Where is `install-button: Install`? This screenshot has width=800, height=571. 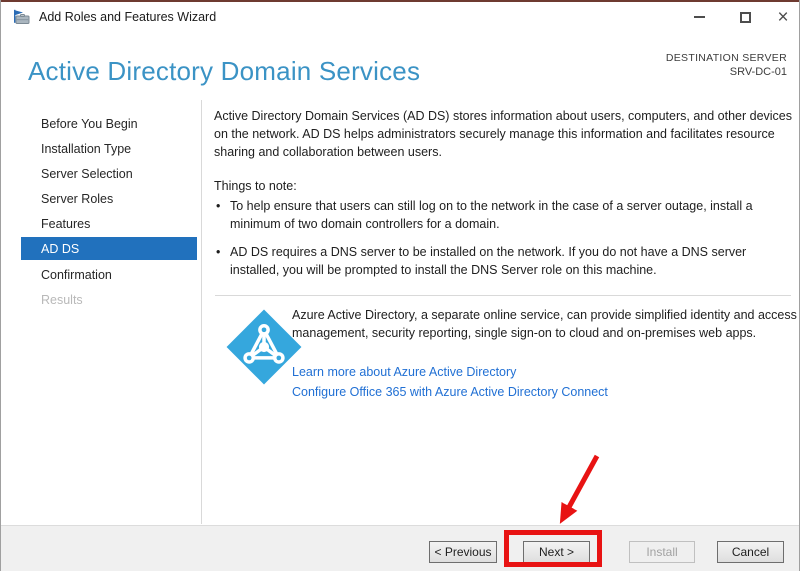
install-button: Install is located at coordinates (662, 552).